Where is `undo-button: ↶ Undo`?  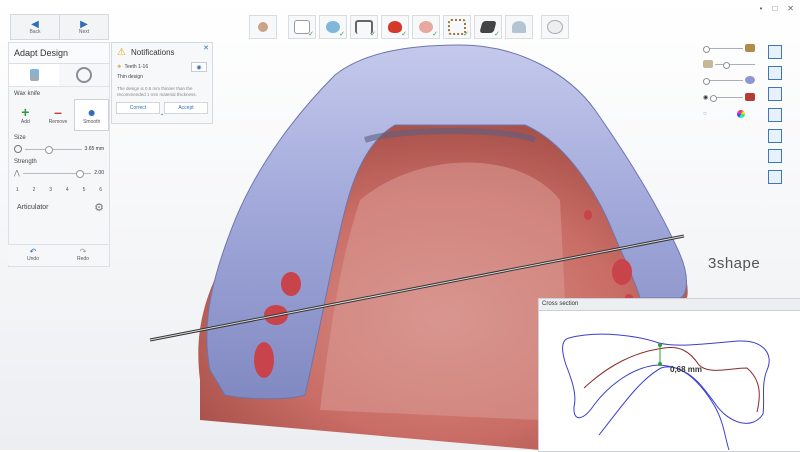 undo-button: ↶ Undo is located at coordinates (33, 255).